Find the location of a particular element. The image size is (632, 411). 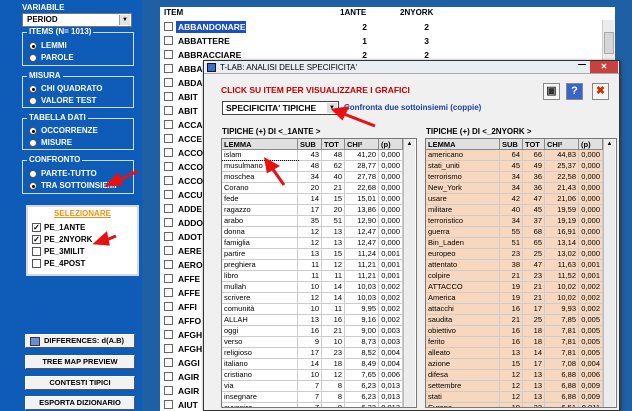

save-icon: ▣ is located at coordinates (551, 91).